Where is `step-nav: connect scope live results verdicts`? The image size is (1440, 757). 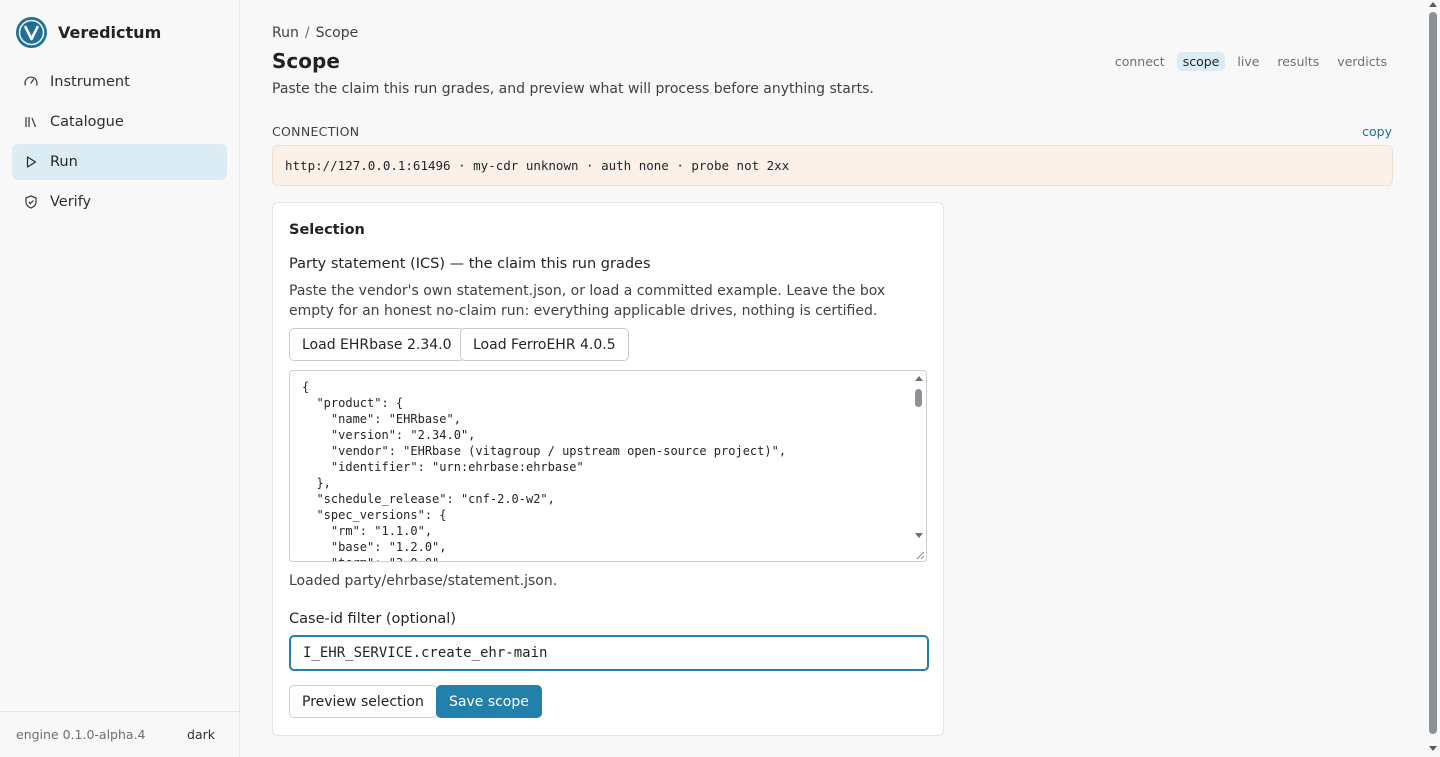 step-nav: connect scope live results verdicts is located at coordinates (1251, 61).